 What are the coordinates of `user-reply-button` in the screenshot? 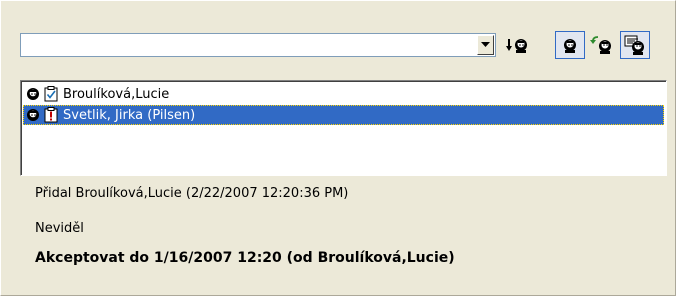 It's located at (602, 45).